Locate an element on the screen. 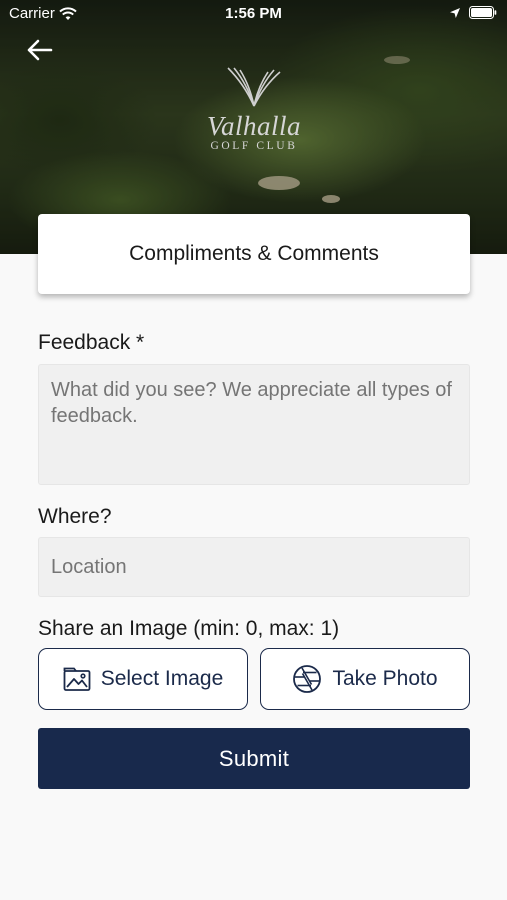  club-logo: Valhalla GOLF CLUB is located at coordinates (254, 114).